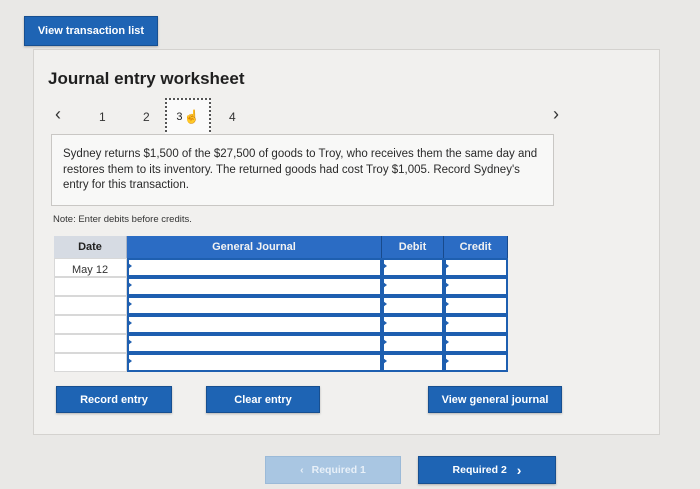 This screenshot has height=489, width=700. I want to click on chevron-left-icon: ‹, so click(302, 470).